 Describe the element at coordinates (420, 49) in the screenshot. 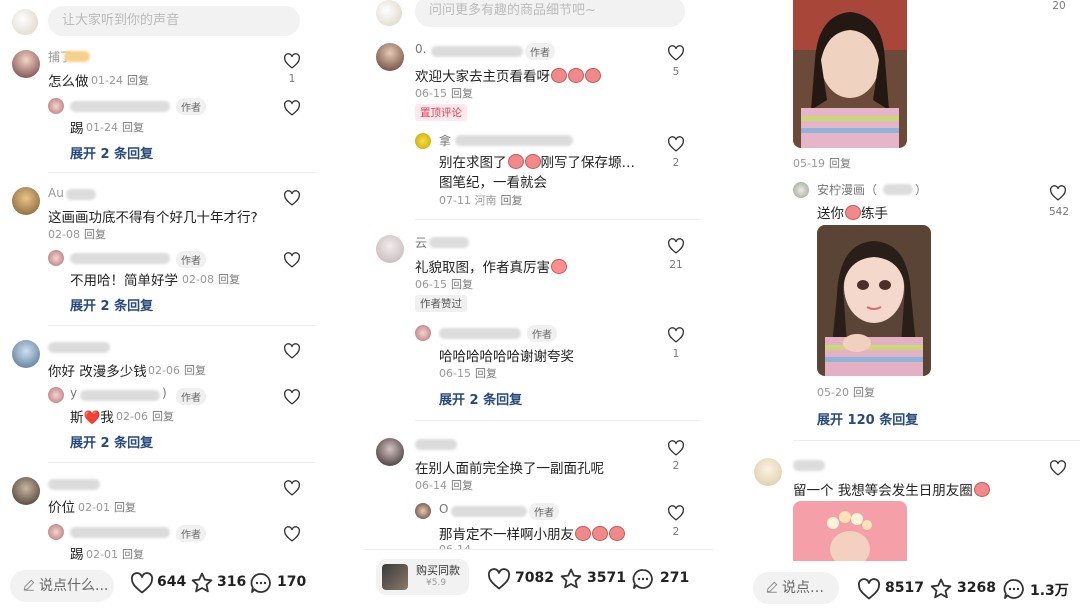

I see `commenter-name: 0.` at that location.